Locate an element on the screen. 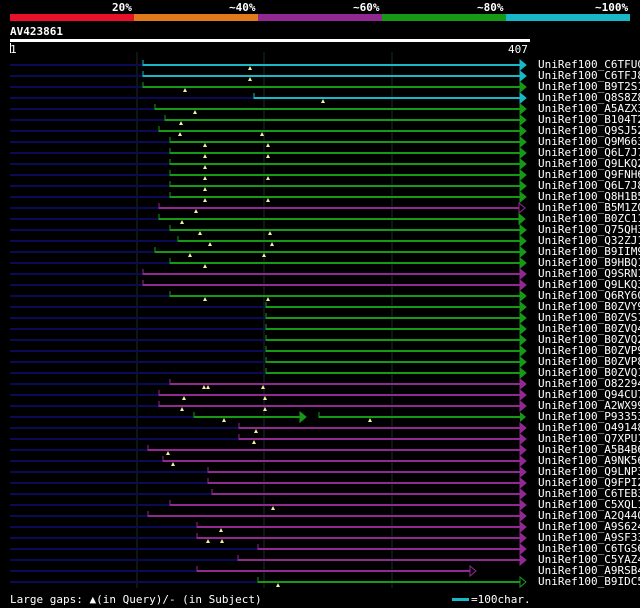 This screenshot has height=608, width=640. scale-bar is located at coordinates (460, 599).